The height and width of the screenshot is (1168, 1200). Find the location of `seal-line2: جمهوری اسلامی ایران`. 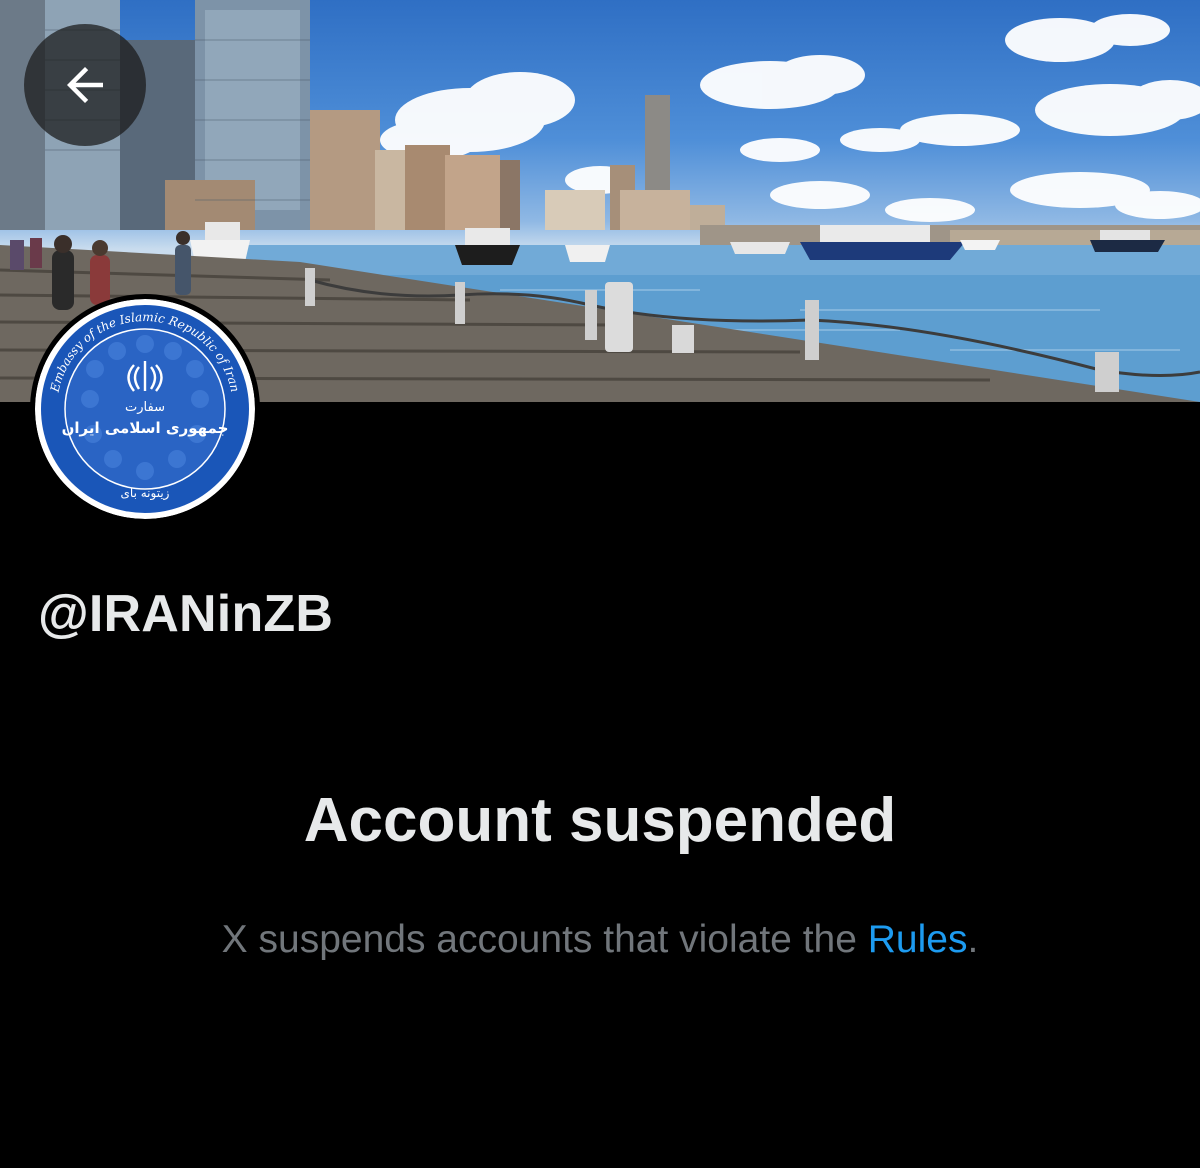

seal-line2: جمهوری اسلامی ایران is located at coordinates (145, 428).